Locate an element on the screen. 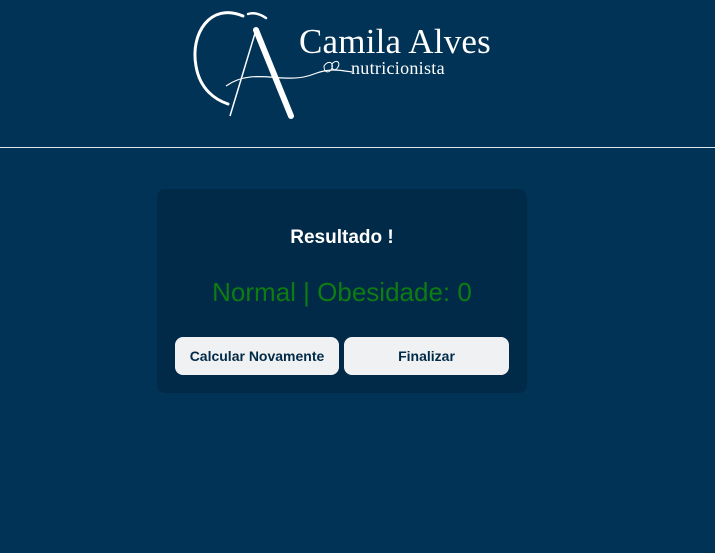 The height and width of the screenshot is (553, 715). flourish-icon is located at coordinates (289, 73).